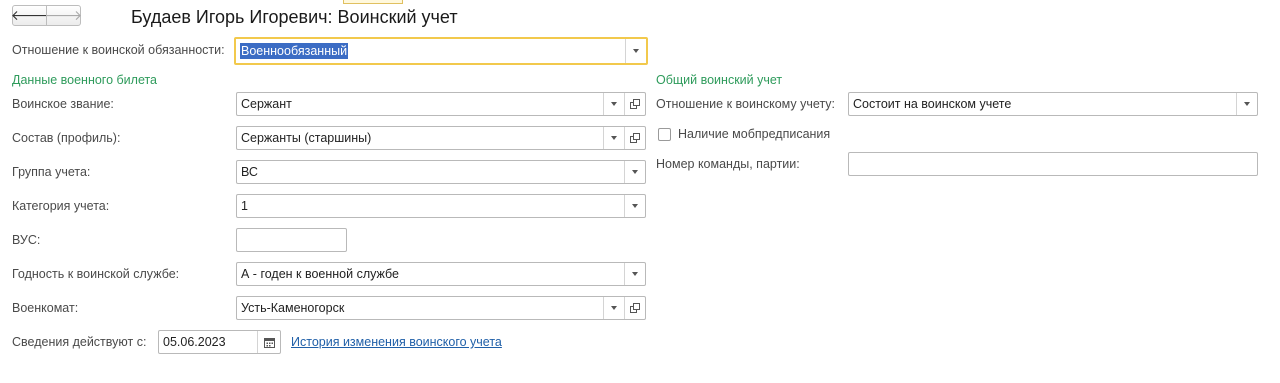 The height and width of the screenshot is (383, 1280). I want to click on group-label: Группа учета:, so click(51, 172).